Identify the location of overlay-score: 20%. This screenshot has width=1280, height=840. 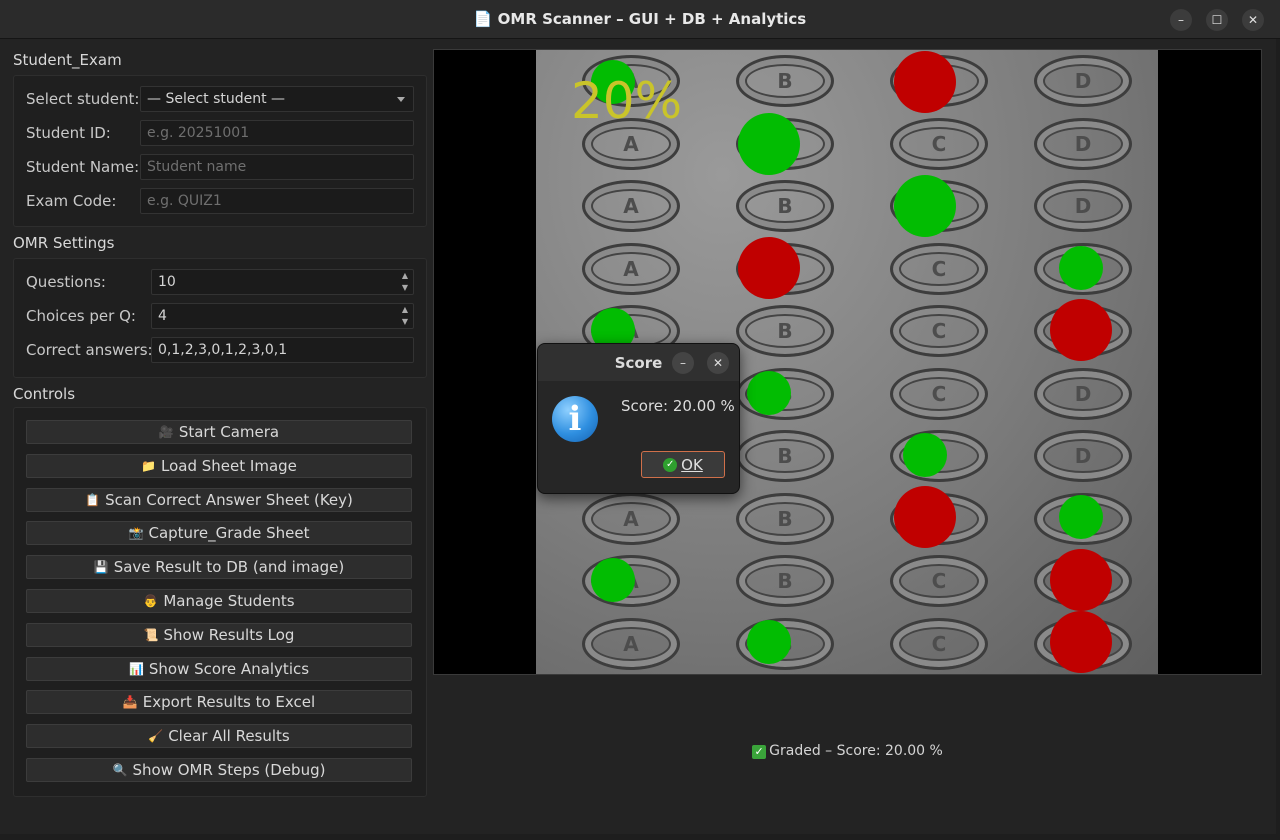
(627, 101).